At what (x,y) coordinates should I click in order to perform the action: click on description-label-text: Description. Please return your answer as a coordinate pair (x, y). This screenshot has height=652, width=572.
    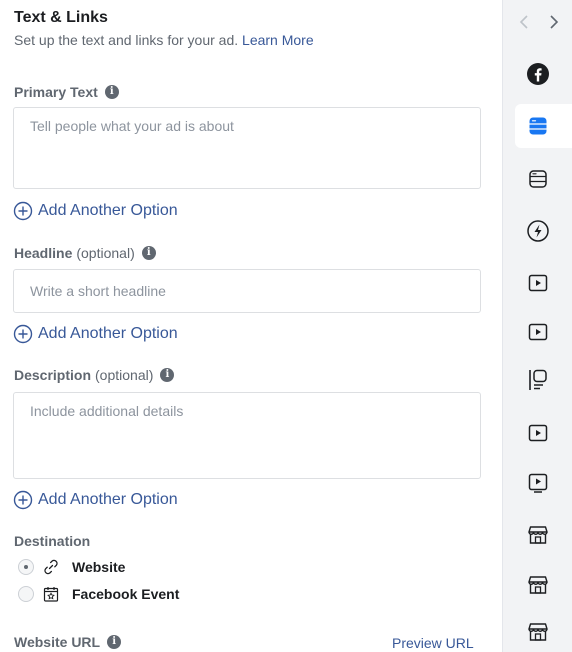
    Looking at the image, I should click on (53, 375).